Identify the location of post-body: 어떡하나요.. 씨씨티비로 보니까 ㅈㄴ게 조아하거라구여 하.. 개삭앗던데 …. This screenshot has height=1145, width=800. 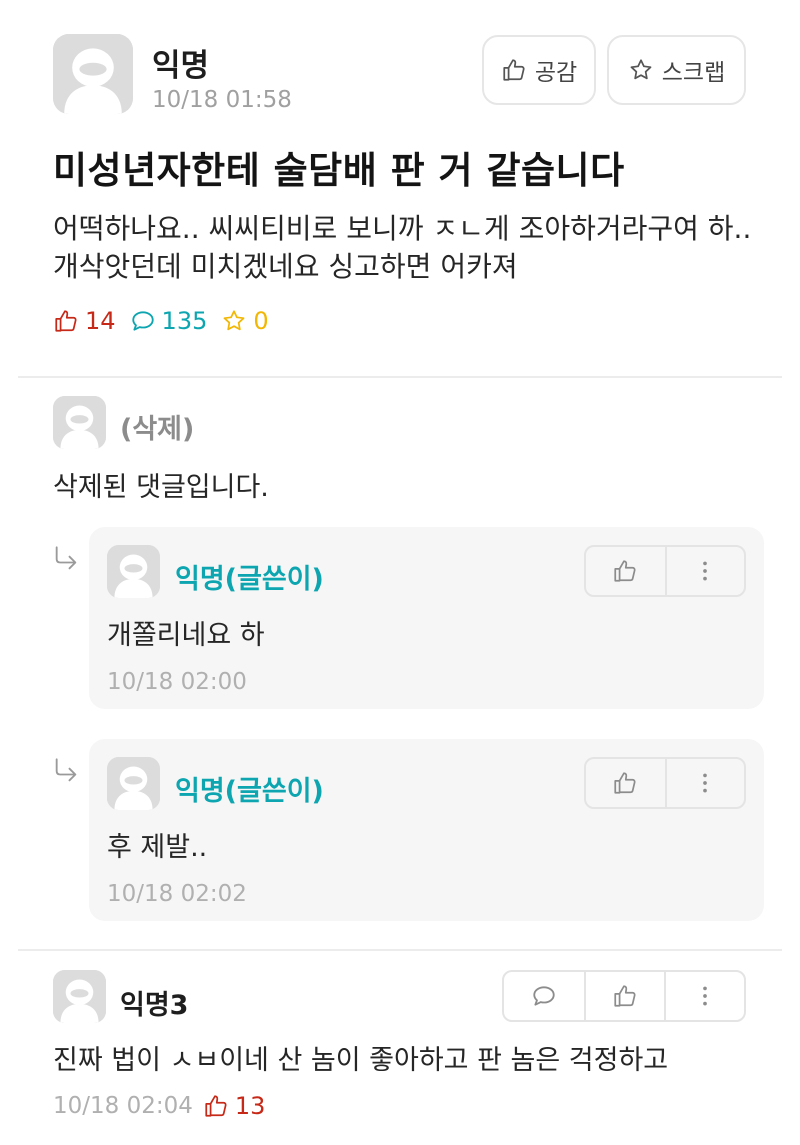
(402, 247).